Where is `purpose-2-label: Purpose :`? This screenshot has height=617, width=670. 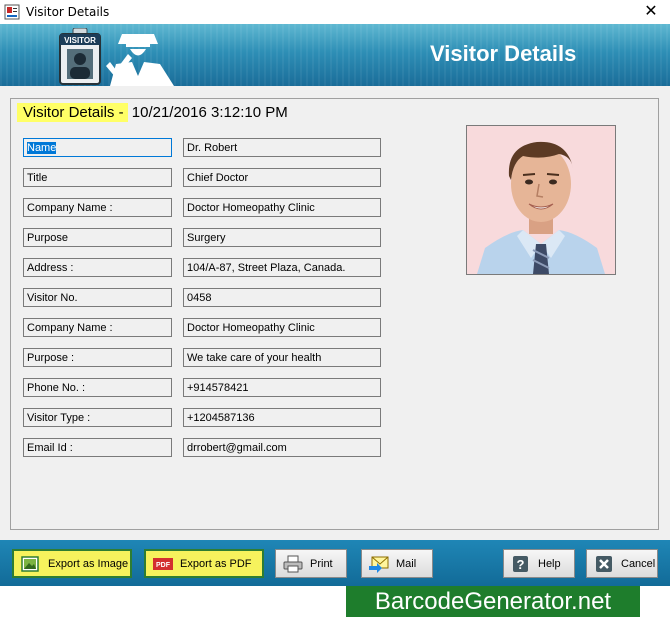
purpose-2-label: Purpose : is located at coordinates (97, 357).